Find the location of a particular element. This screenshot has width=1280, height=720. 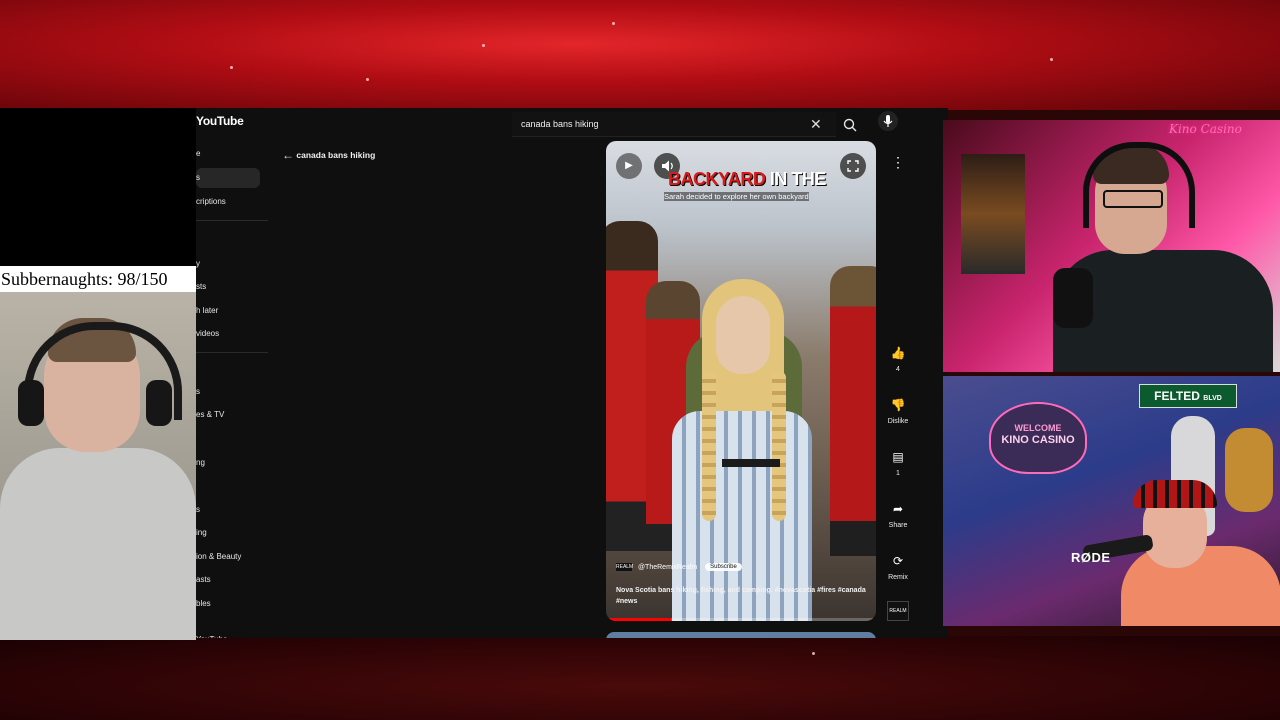

video-caption-white: IN THE is located at coordinates (796, 179).